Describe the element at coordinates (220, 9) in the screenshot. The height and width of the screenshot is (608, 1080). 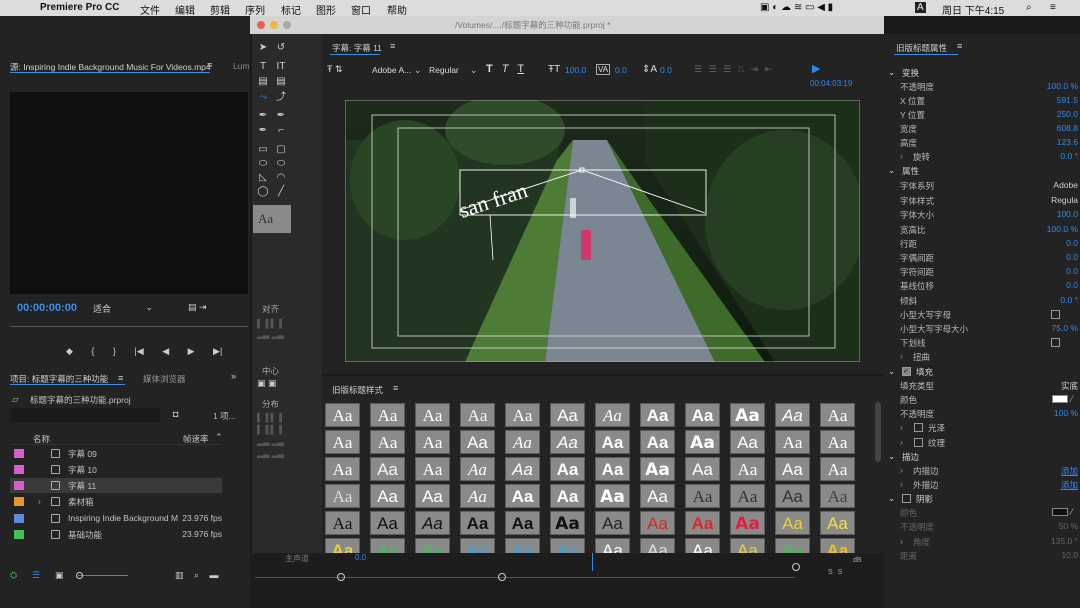
I see `menu-clip: 剪辑` at that location.